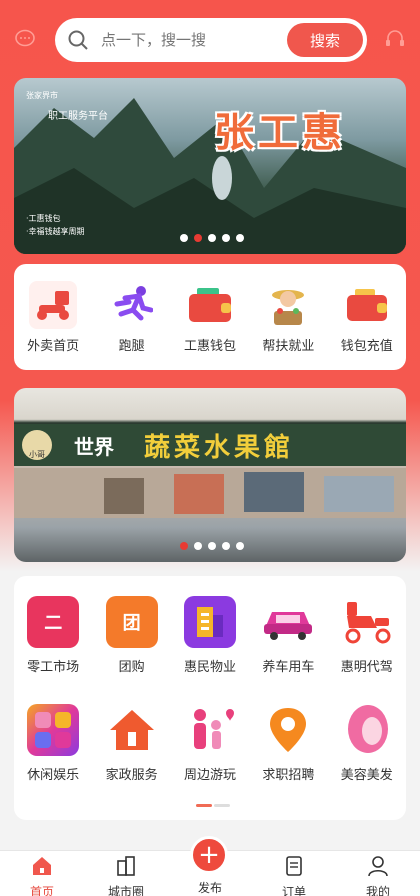 Image resolution: width=420 pixels, height=896 pixels. I want to click on service-jobs: 求职招聘, so click(288, 743).